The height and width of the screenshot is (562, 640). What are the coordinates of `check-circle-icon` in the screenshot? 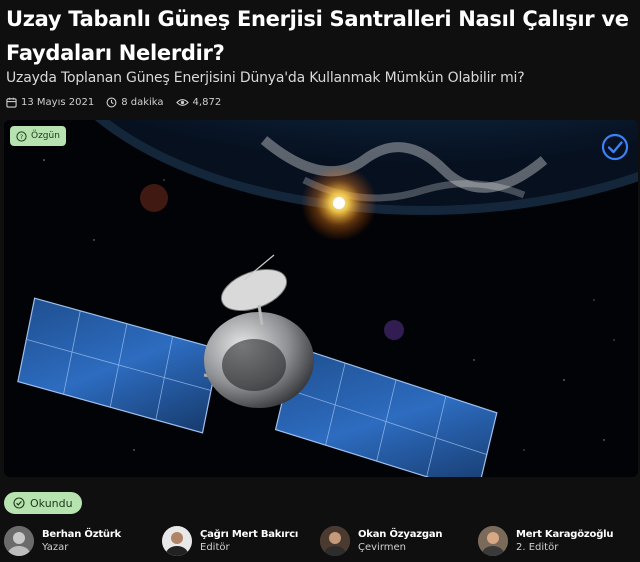 It's located at (19, 503).